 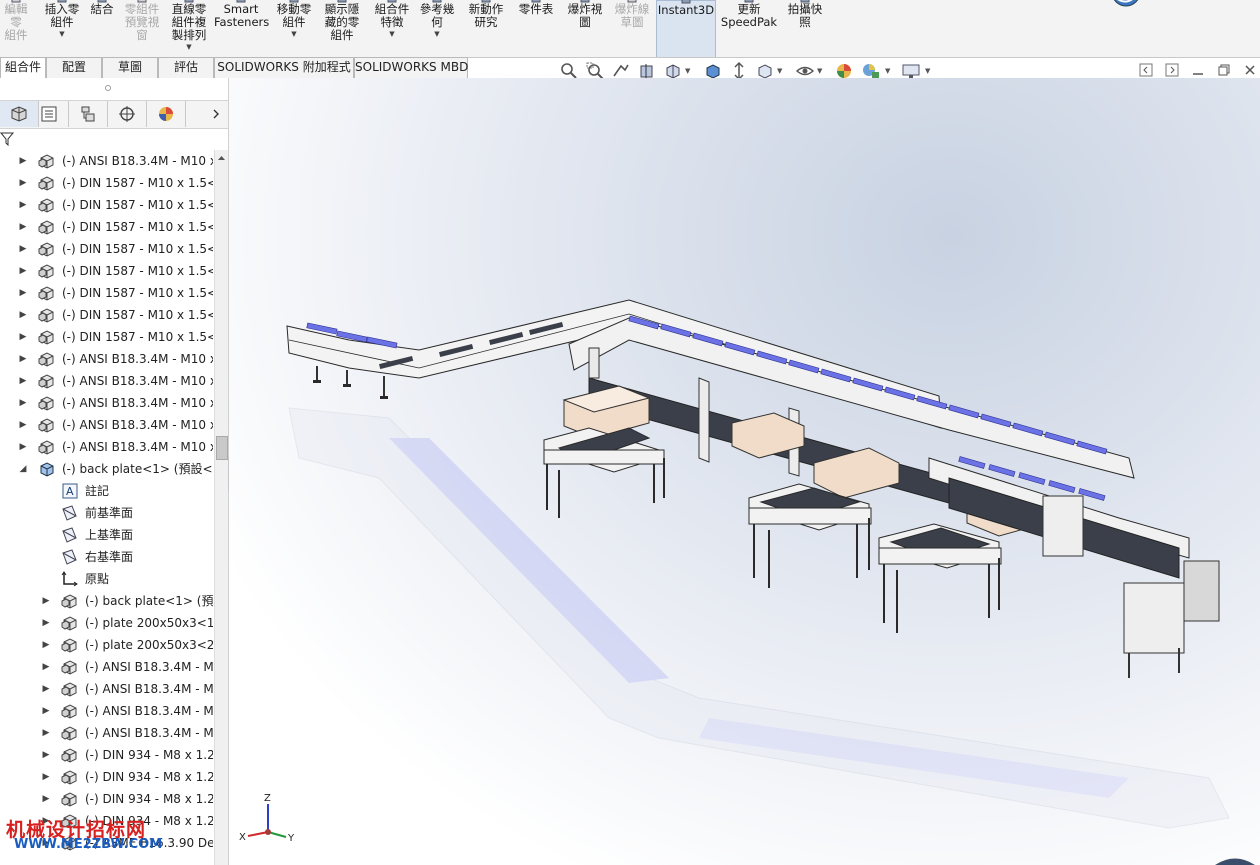 I want to click on linear-component-pattern-button: 直線零 組件複 製排列 ▼, so click(x=189, y=28).